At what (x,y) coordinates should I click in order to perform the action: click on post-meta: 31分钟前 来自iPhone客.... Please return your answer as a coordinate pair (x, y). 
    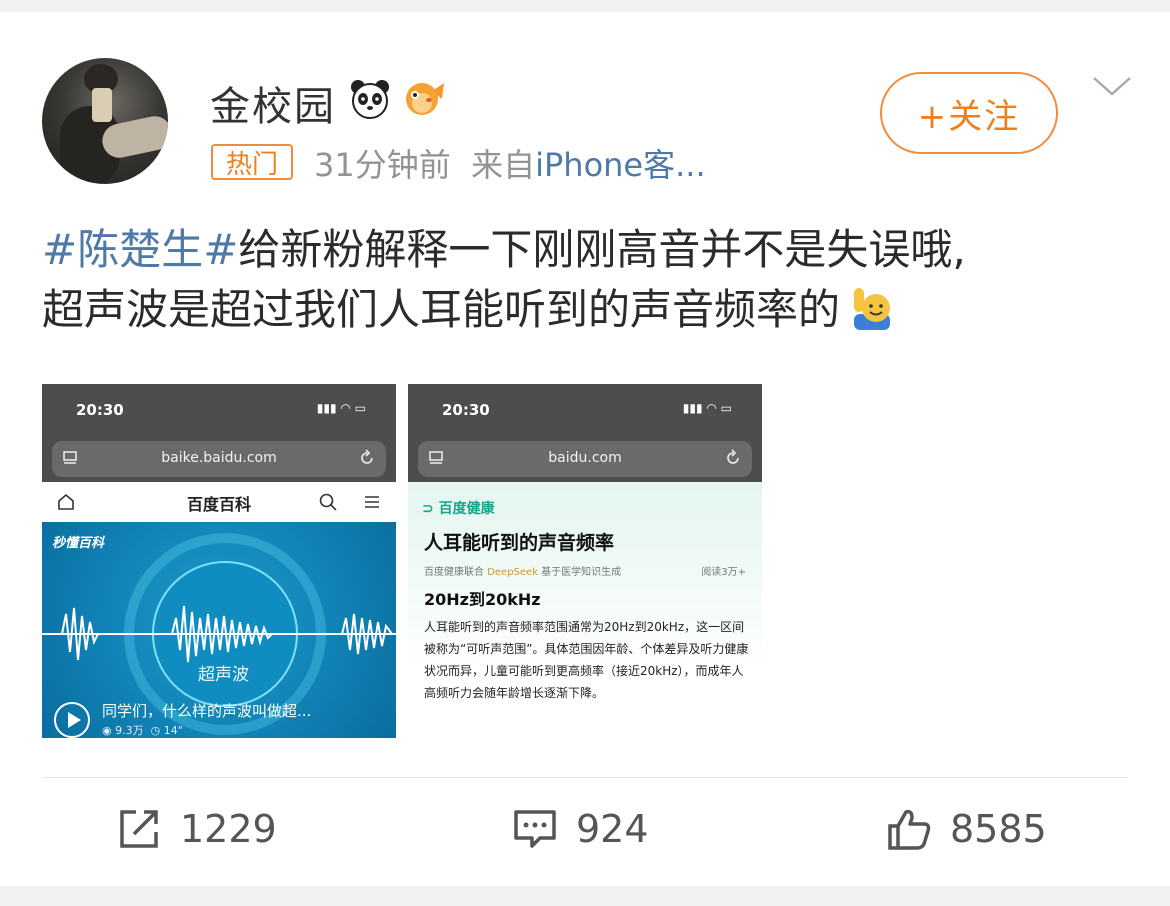
    Looking at the image, I should click on (510, 163).